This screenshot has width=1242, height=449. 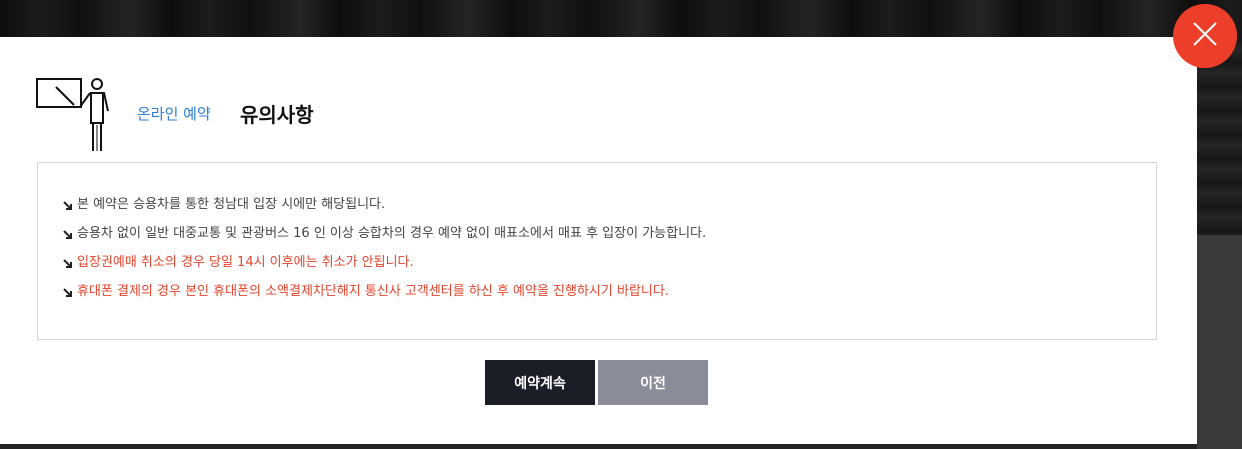 What do you see at coordinates (174, 114) in the screenshot?
I see `section-label: 온라인 예약` at bounding box center [174, 114].